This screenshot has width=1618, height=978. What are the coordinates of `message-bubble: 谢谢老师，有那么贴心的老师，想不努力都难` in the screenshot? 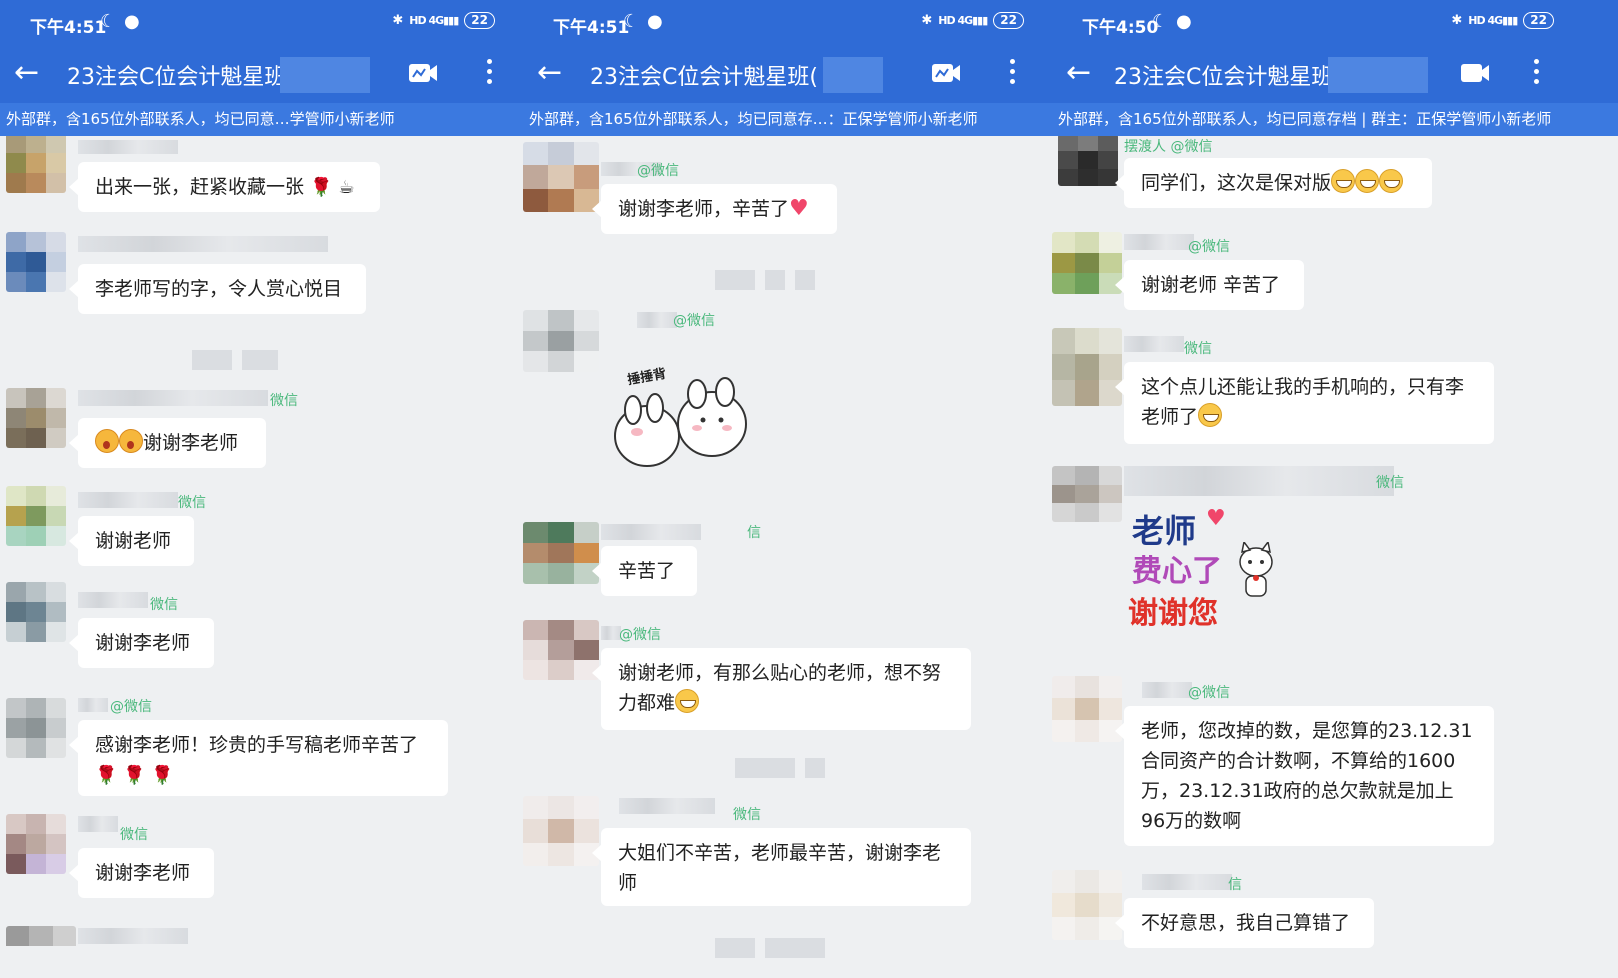 It's located at (781, 689).